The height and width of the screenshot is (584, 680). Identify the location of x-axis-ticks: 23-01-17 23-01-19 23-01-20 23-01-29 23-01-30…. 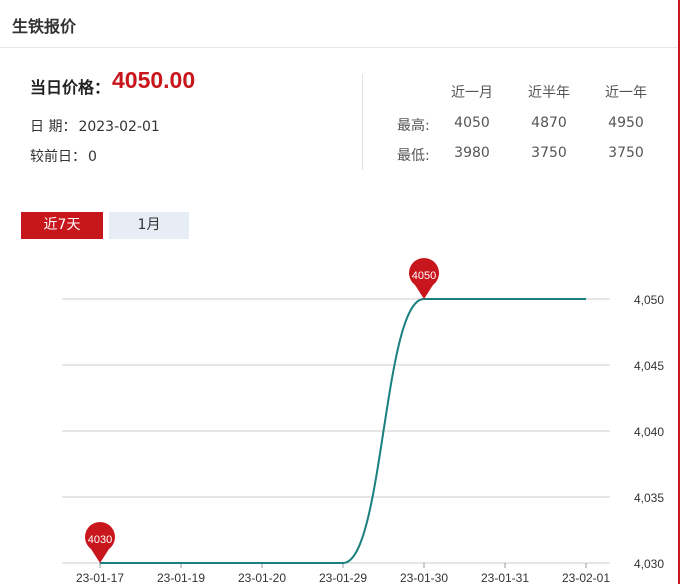
(343, 573).